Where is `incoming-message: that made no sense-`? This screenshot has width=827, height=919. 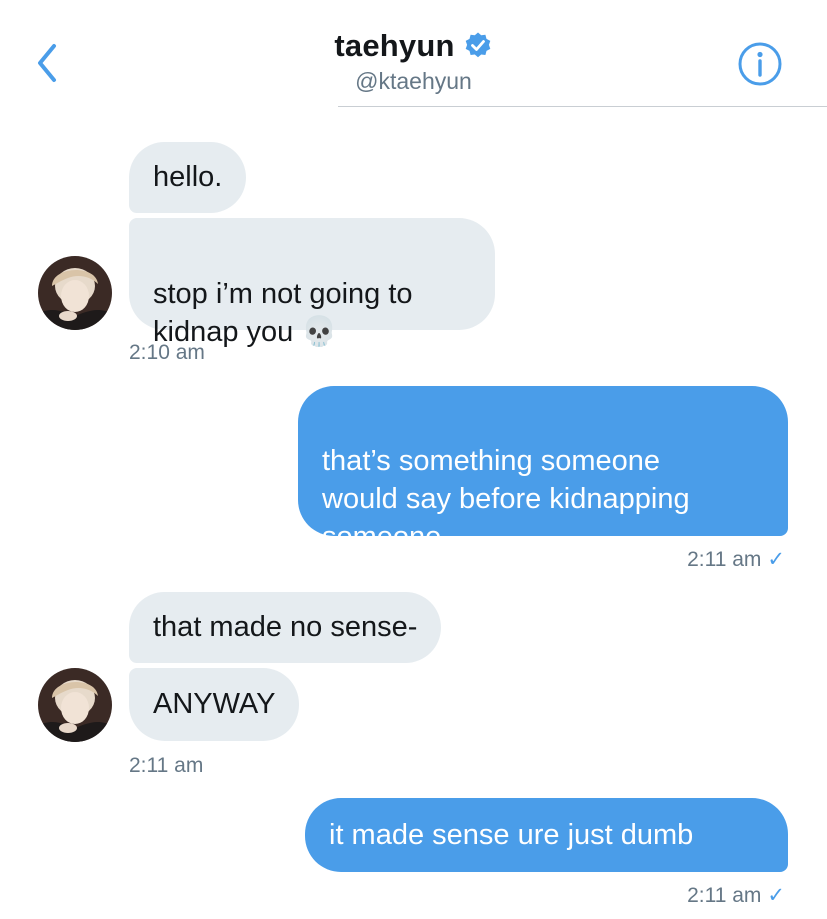
incoming-message: that made no sense- is located at coordinates (285, 627).